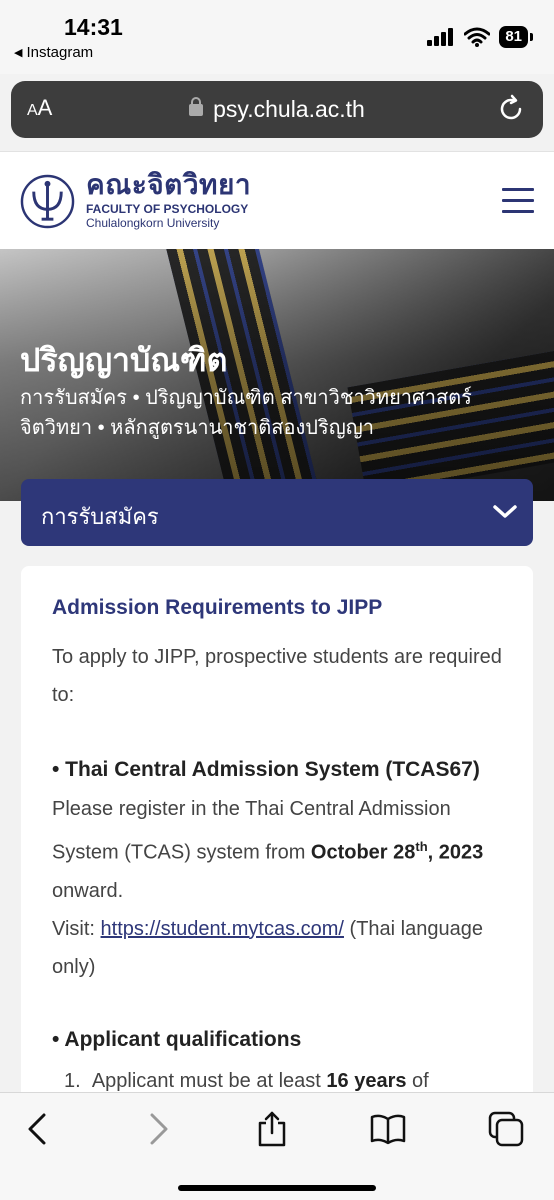  Describe the element at coordinates (421, 846) in the screenshot. I see `tcas-date-sup: th` at that location.